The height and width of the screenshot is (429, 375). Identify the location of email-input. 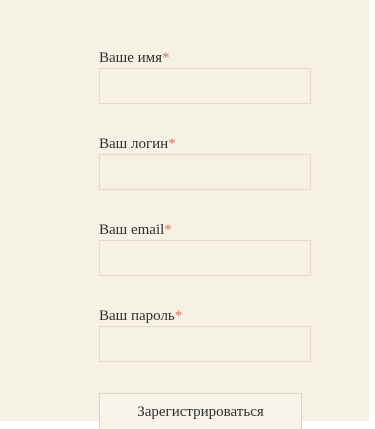
(205, 258).